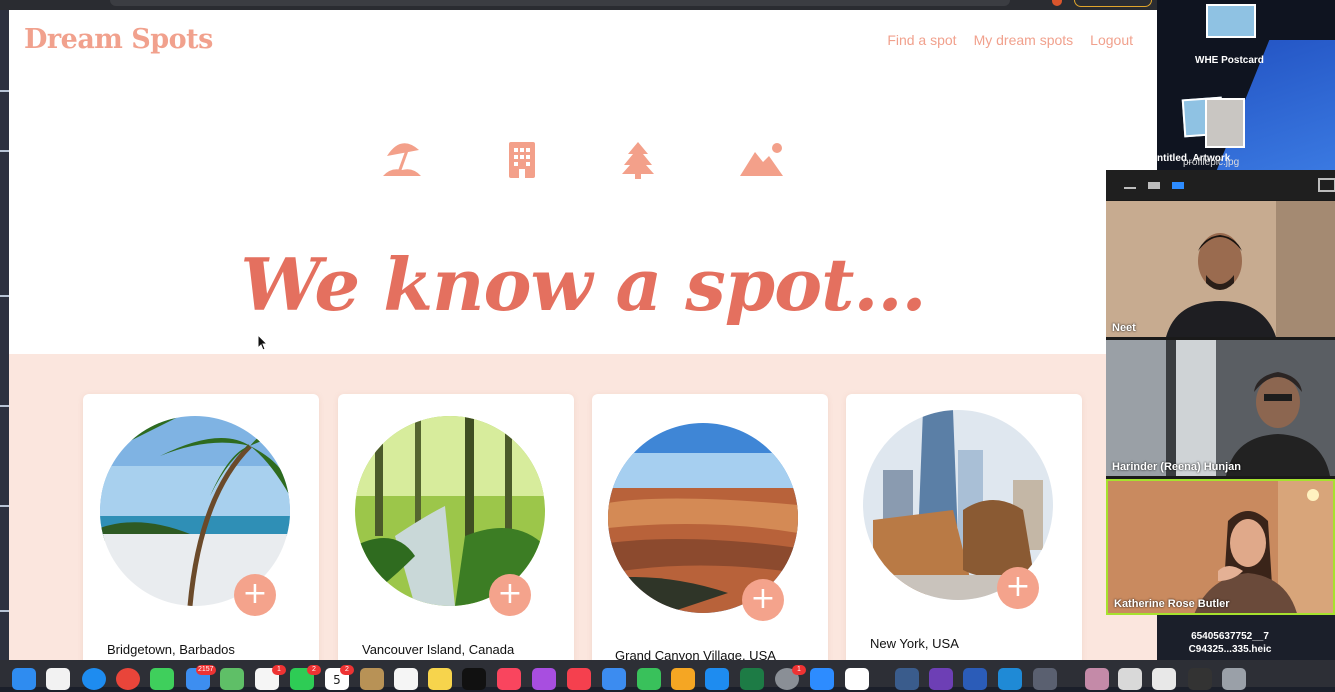  I want to click on settings-badge: 1, so click(799, 670).